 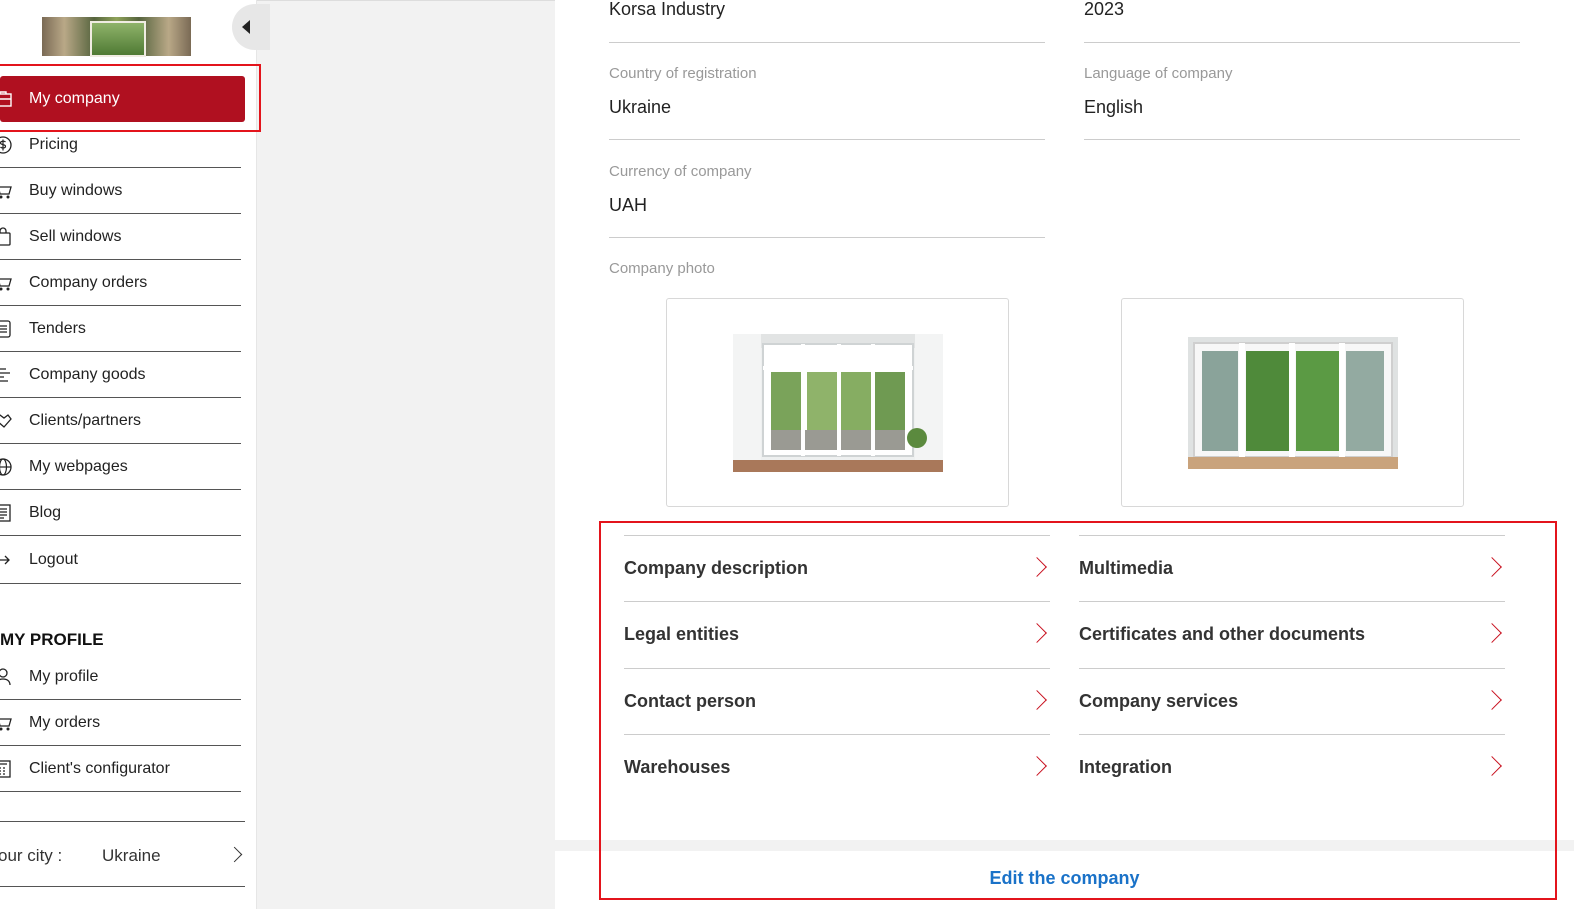 I want to click on highlight-my-company, so click(x=130, y=98).